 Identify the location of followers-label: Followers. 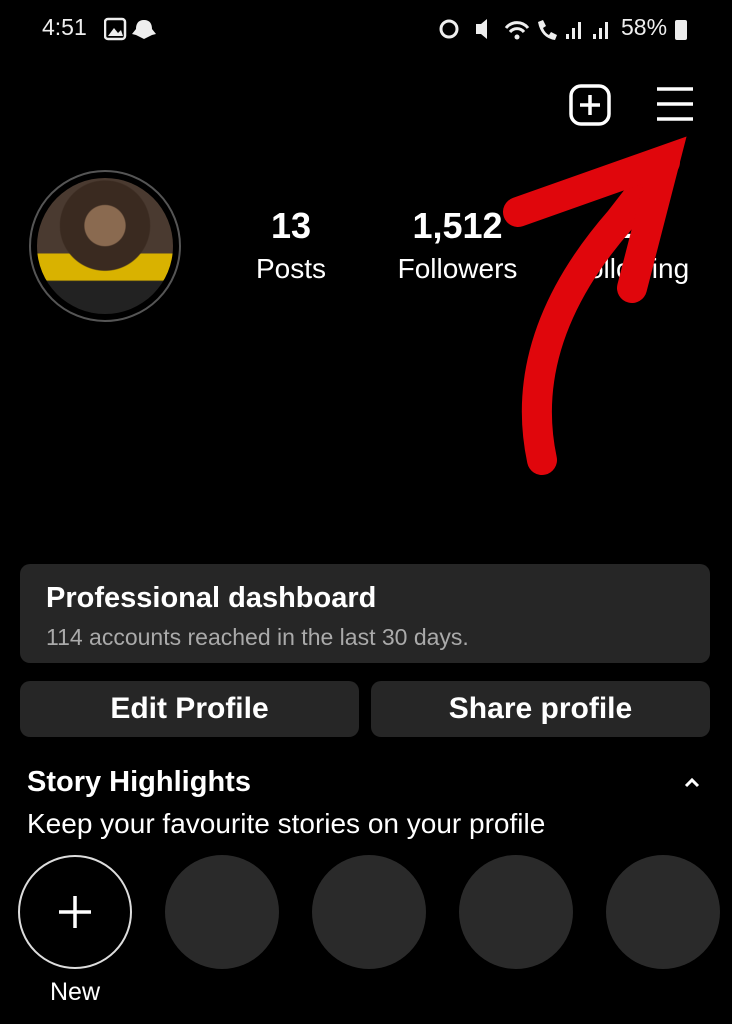
(457, 268).